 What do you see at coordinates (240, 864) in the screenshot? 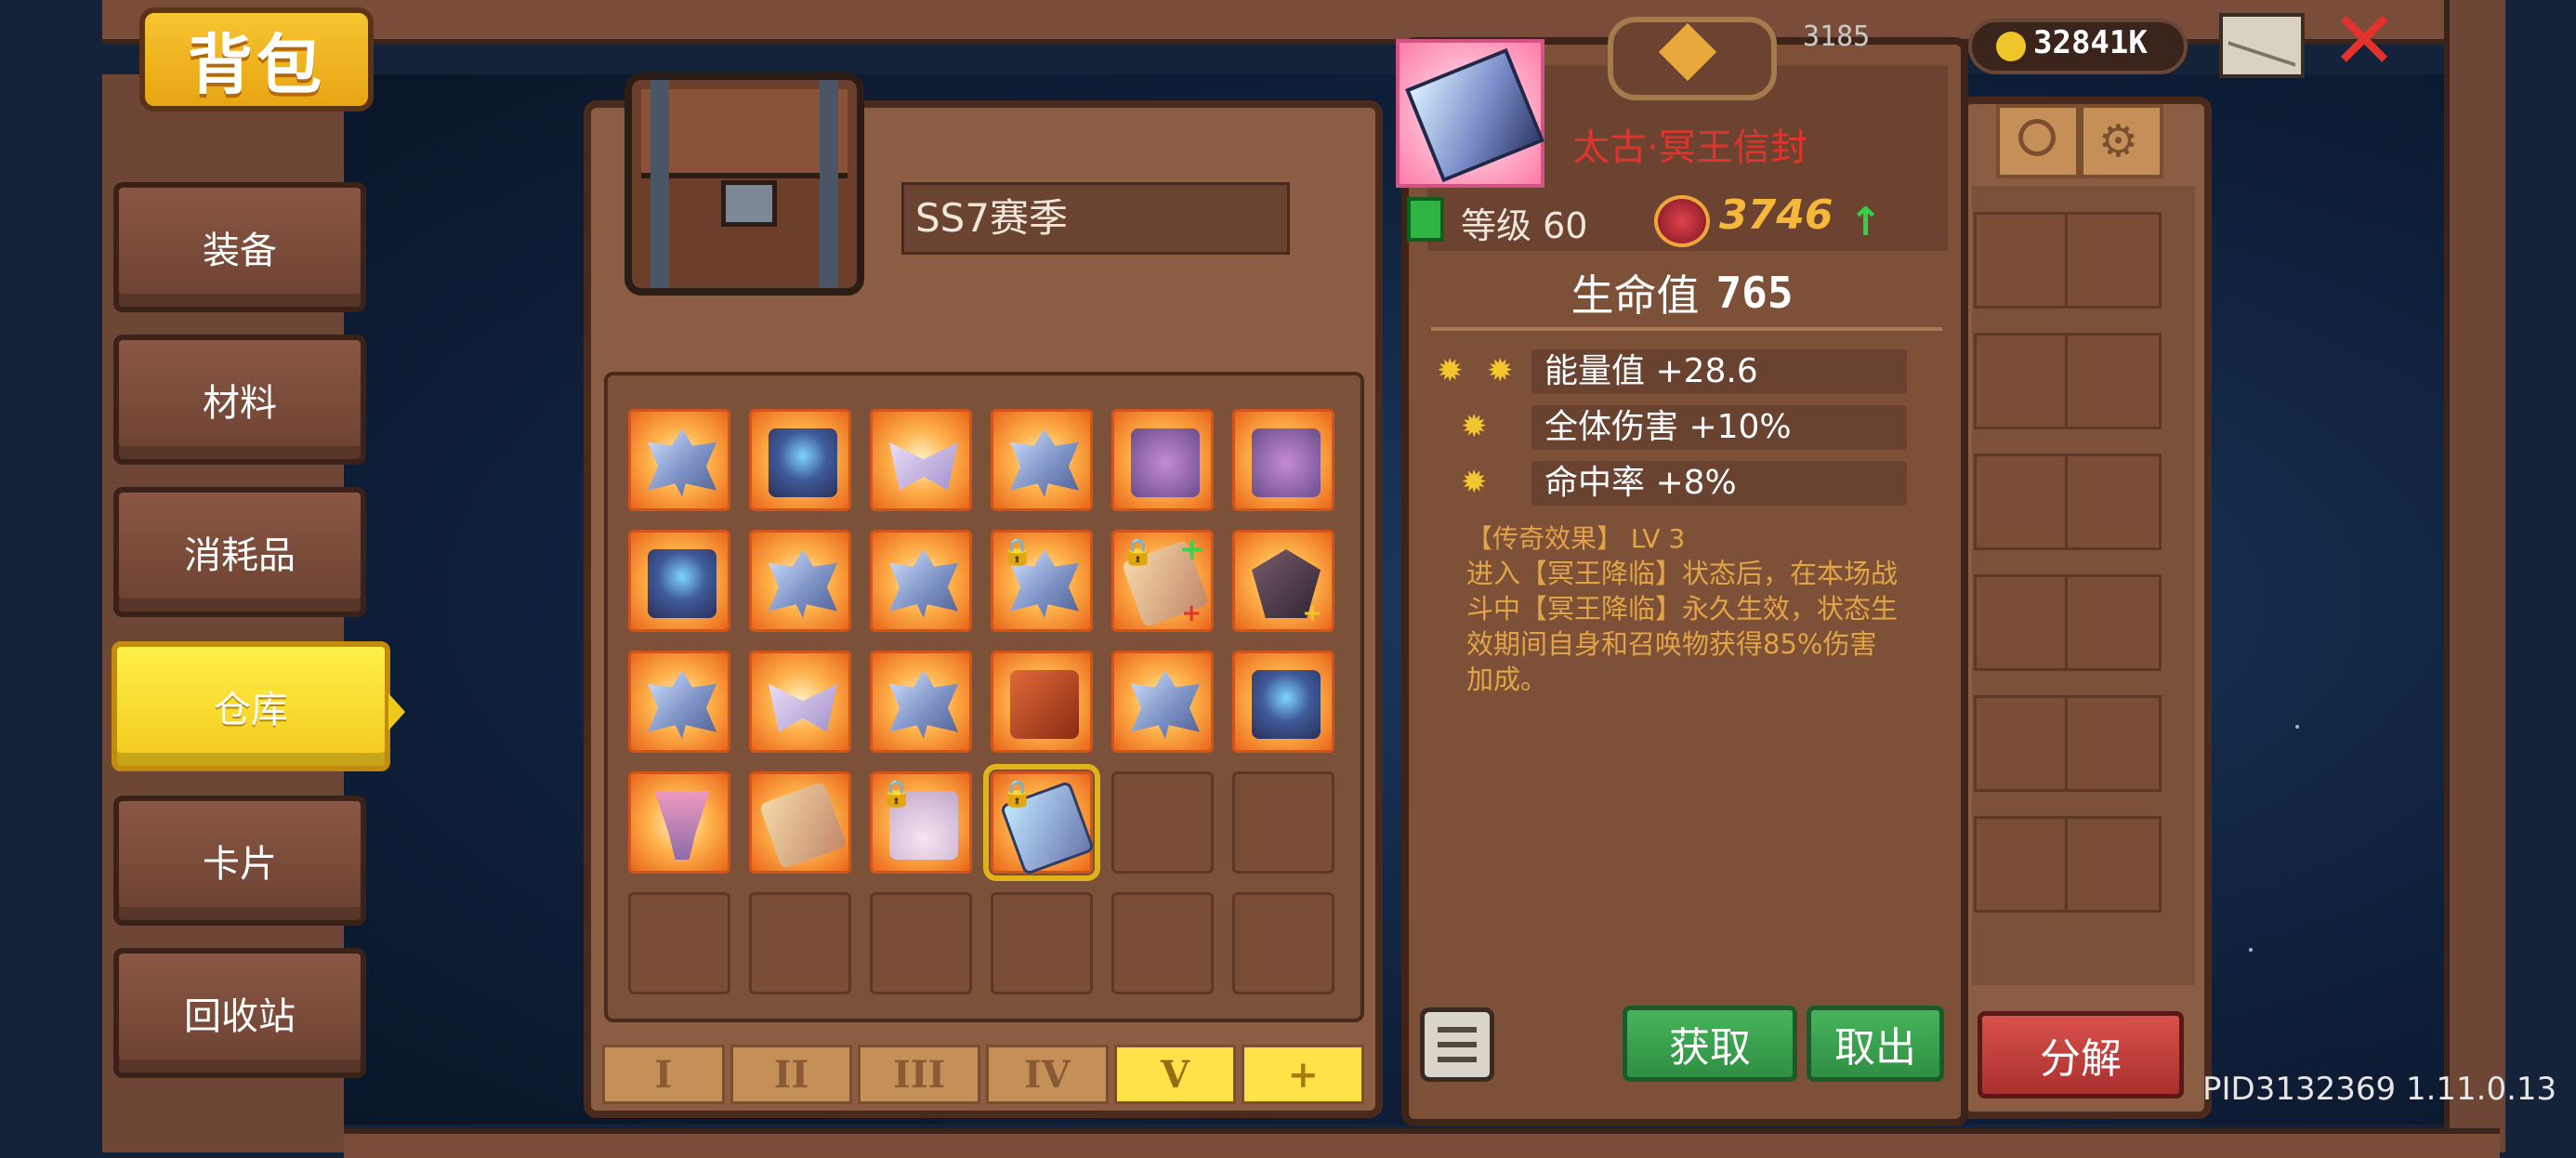
I see `sidebar-item-label: 卡片` at bounding box center [240, 864].